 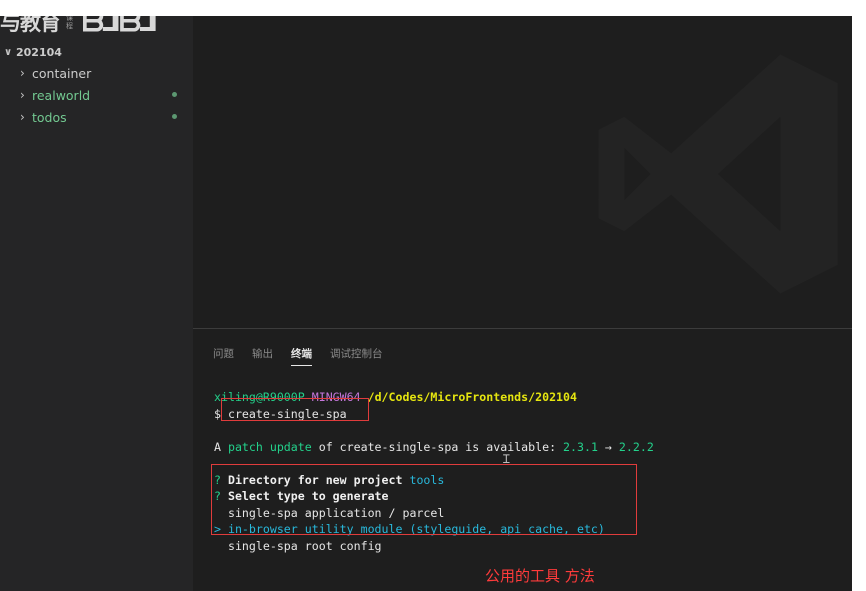 I want to click on arrow-icon: →, so click(x=608, y=446).